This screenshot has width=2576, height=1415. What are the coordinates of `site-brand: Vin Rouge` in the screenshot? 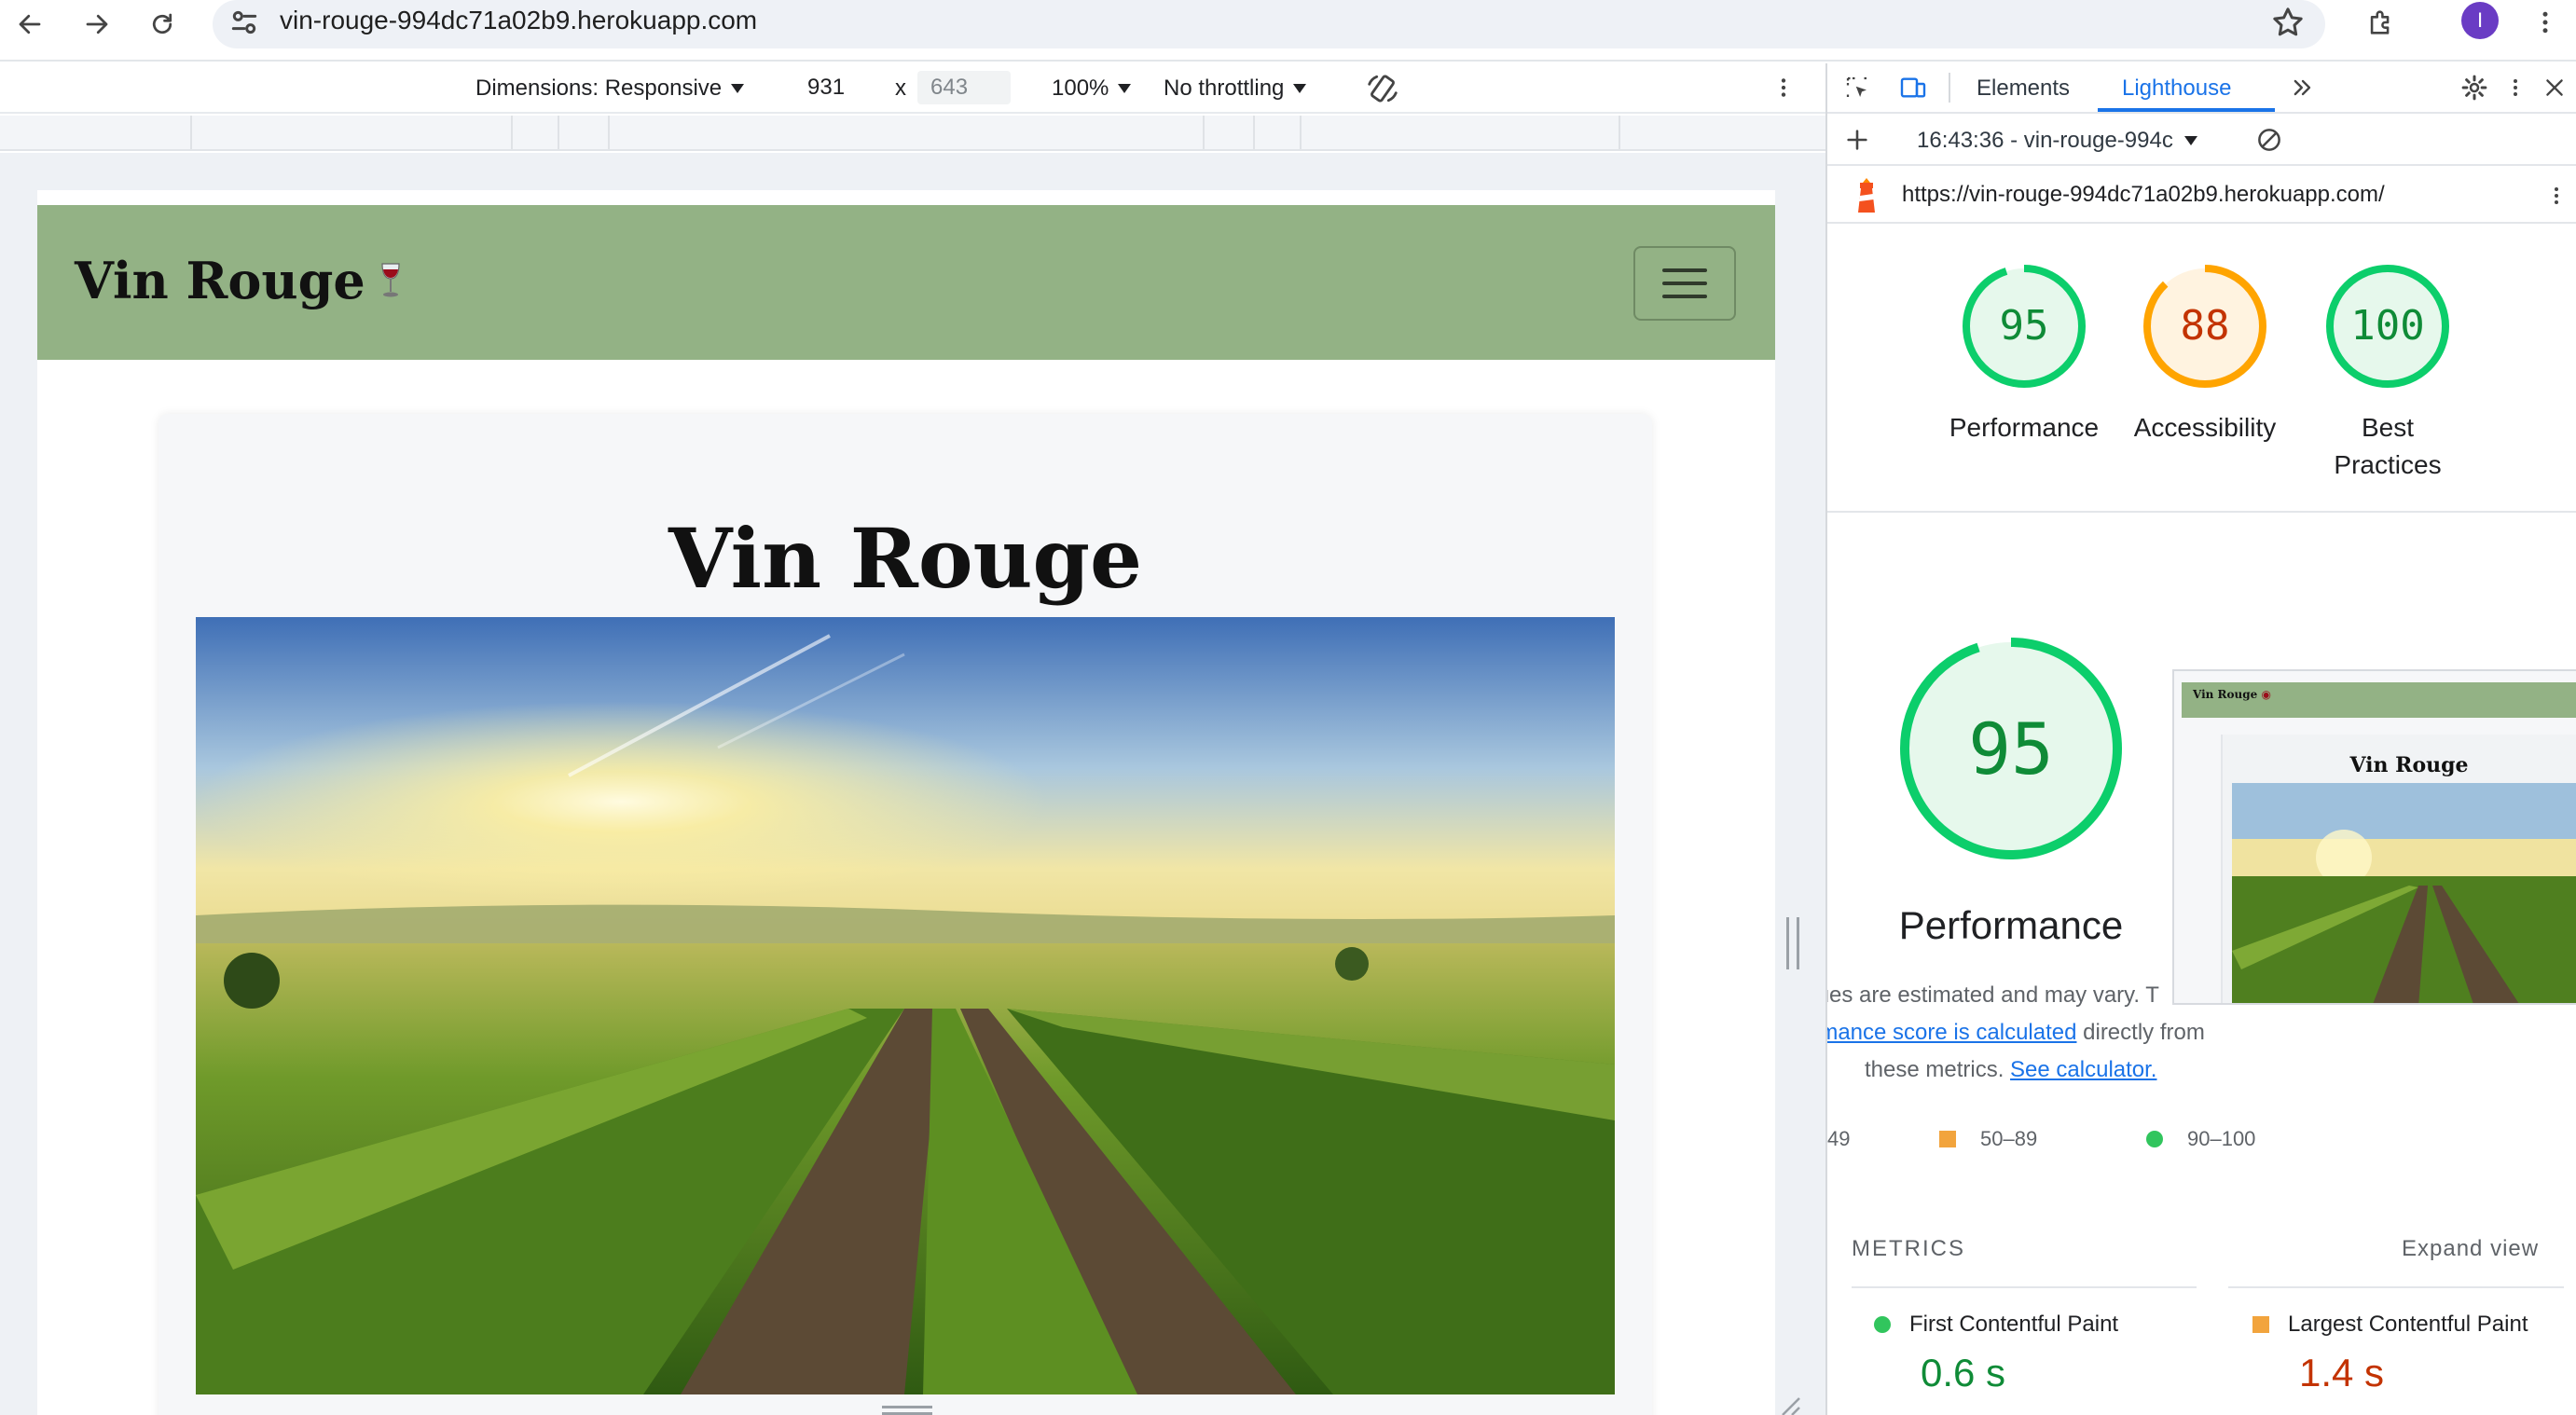 It's located at (239, 280).